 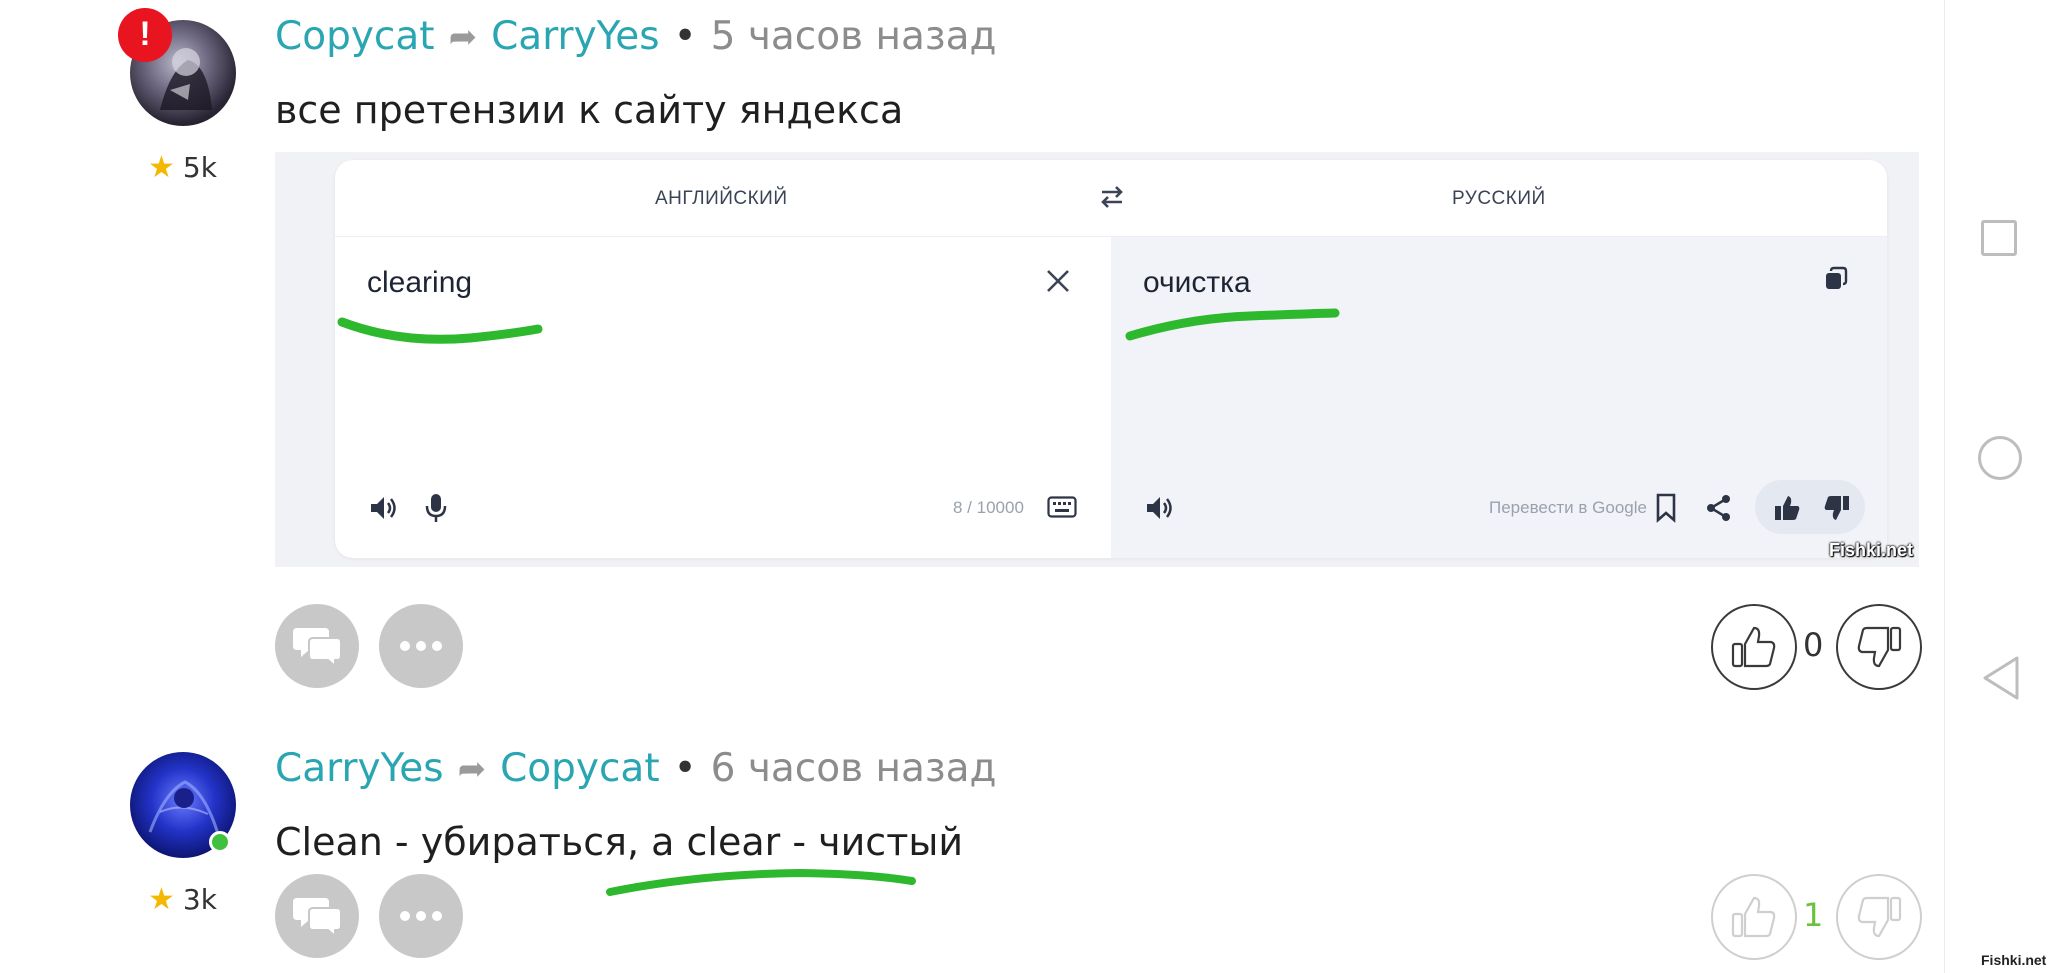 I want to click on comment-text: Clean - убираться, а clear - чистый, so click(x=619, y=842).